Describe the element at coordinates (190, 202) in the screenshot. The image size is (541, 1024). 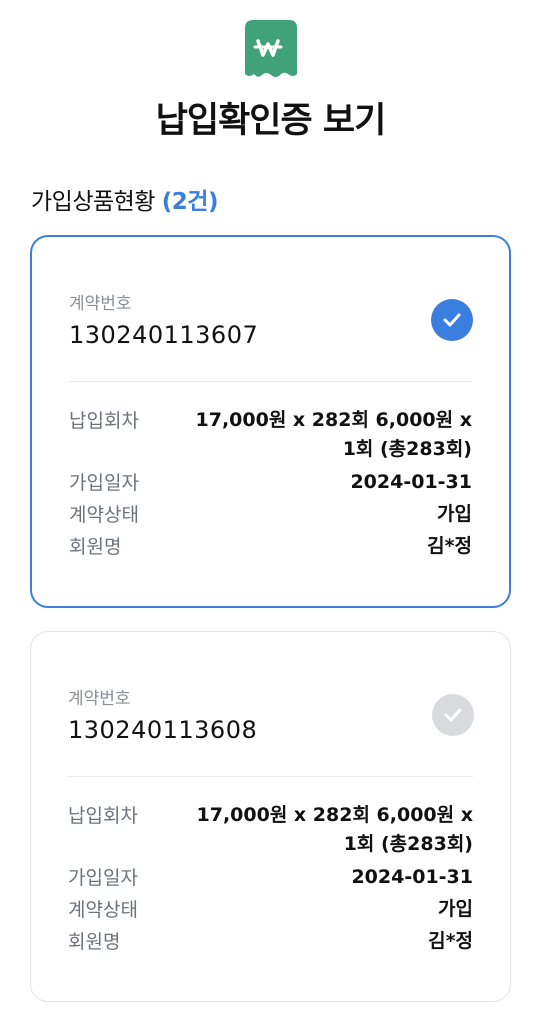
I see `contract-count: (2건)` at that location.